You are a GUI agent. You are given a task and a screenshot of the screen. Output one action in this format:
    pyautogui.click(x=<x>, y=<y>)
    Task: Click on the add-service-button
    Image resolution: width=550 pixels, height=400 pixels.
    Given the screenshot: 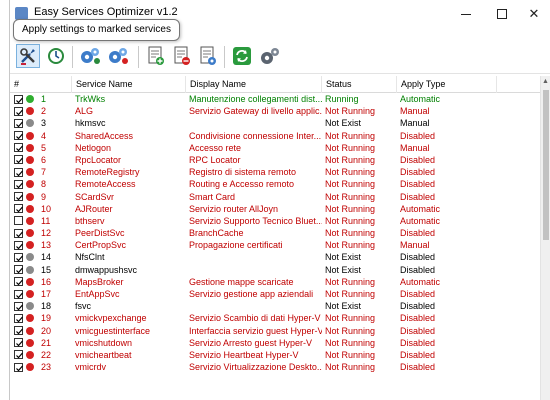 What is the action you would take?
    pyautogui.click(x=156, y=56)
    